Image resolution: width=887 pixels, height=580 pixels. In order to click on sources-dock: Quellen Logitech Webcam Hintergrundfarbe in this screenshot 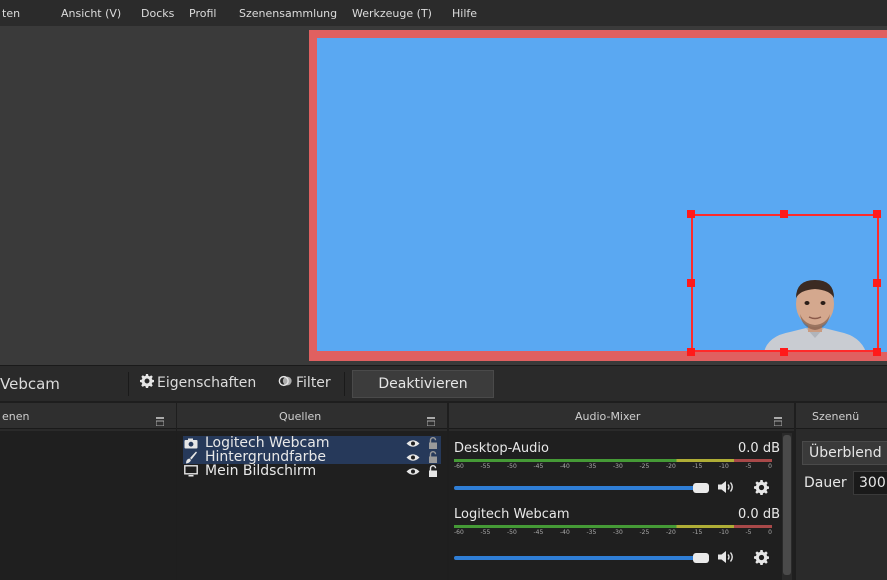, I will do `click(312, 491)`.